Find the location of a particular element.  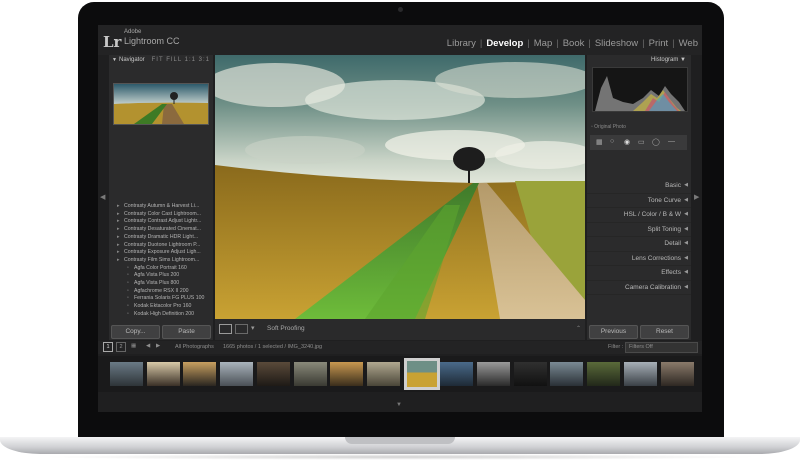

back-arrow-icon: ◀ is located at coordinates (148, 346).